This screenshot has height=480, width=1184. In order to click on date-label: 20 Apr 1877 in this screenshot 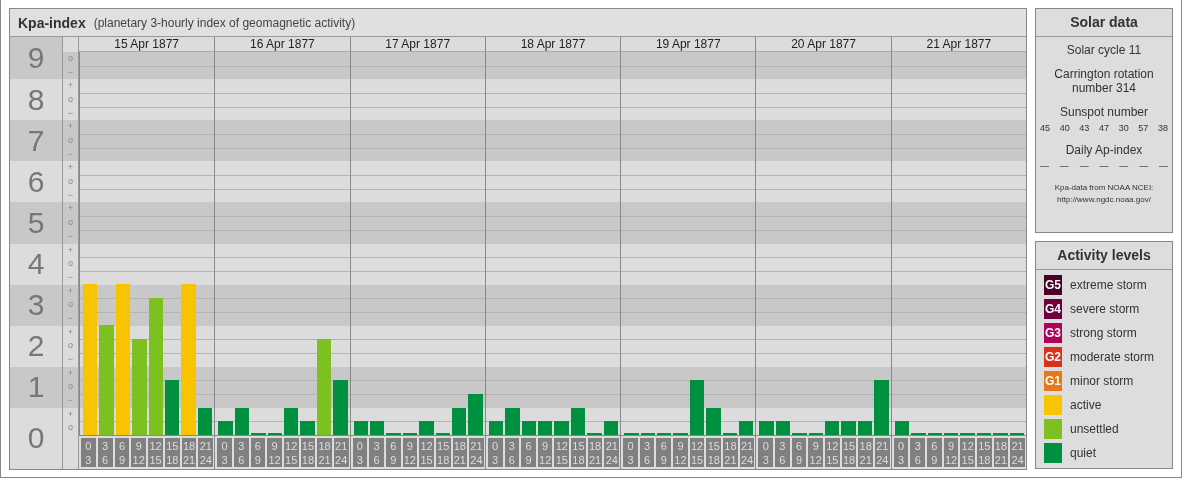, I will do `click(823, 44)`.